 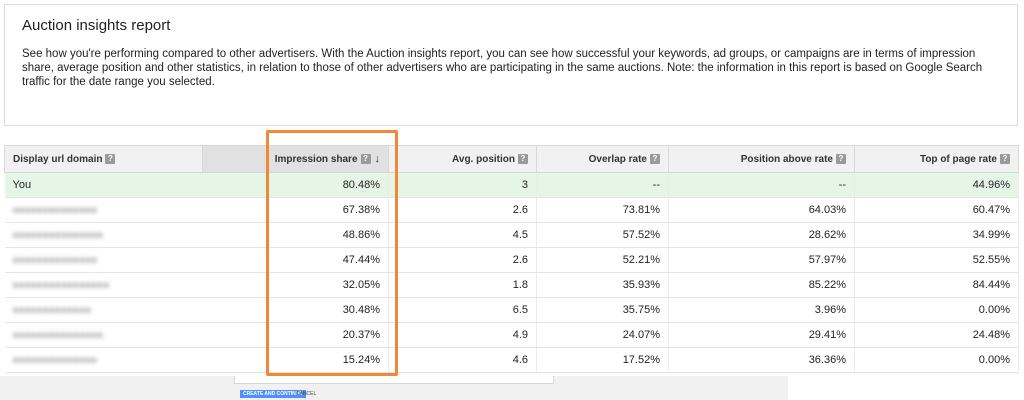 What do you see at coordinates (103, 159) in the screenshot?
I see `column-header-domain: Display url domain?` at bounding box center [103, 159].